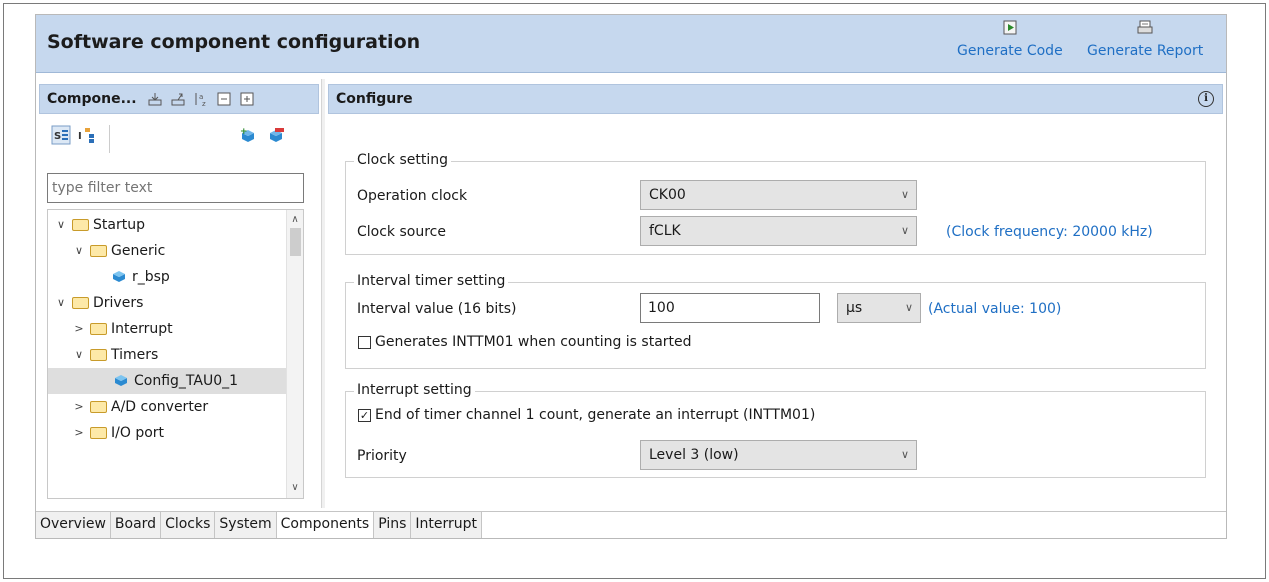 This screenshot has width=1269, height=582. Describe the element at coordinates (437, 309) in the screenshot. I see `interval-value-label: Interval value (16 bits)` at that location.